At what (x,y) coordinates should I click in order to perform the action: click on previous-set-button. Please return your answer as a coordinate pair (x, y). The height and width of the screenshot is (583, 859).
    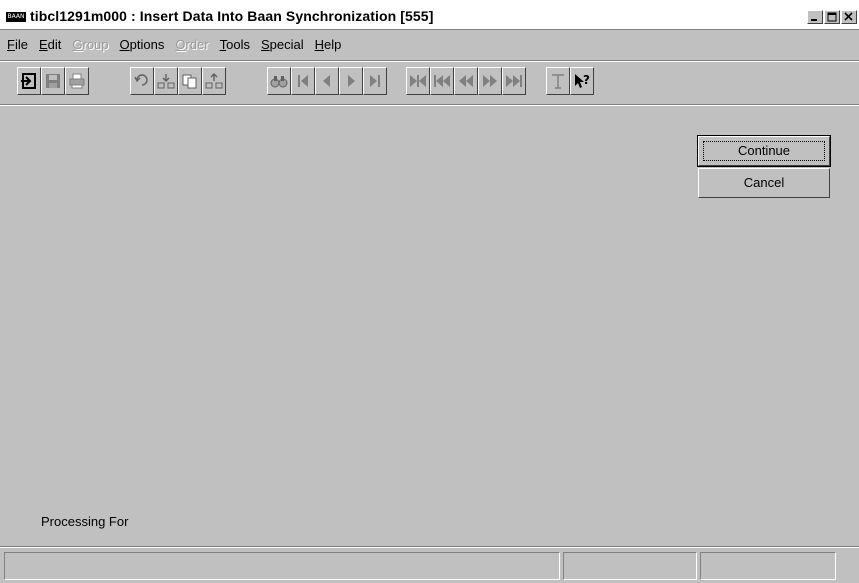
    Looking at the image, I should click on (442, 81).